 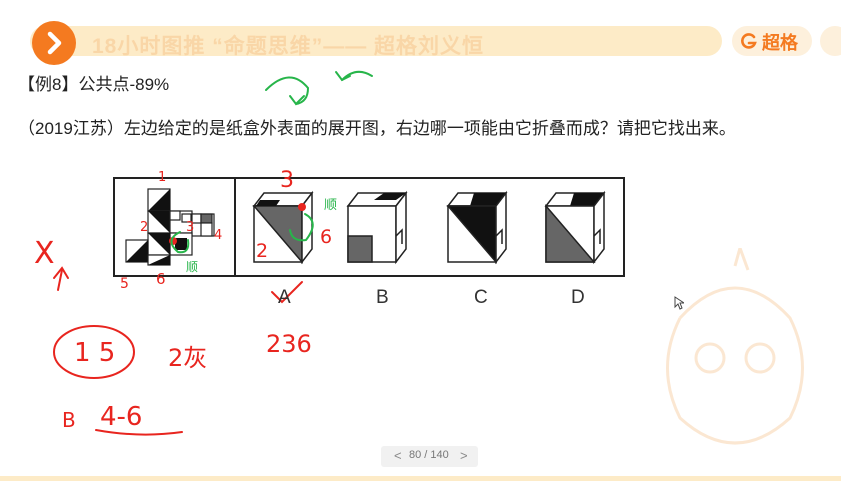 What do you see at coordinates (192, 267) in the screenshot?
I see `net-shun-note: 顺` at bounding box center [192, 267].